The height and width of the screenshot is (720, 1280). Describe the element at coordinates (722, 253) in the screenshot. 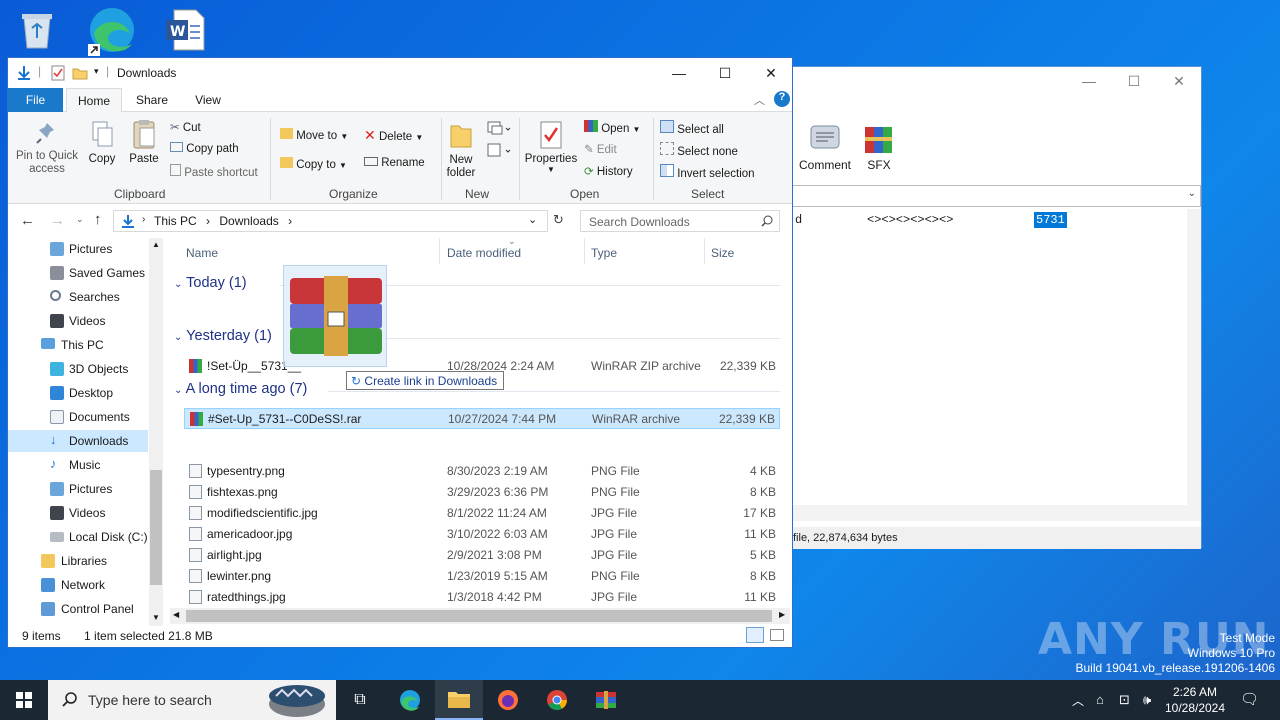

I see `column-size: Size` at that location.